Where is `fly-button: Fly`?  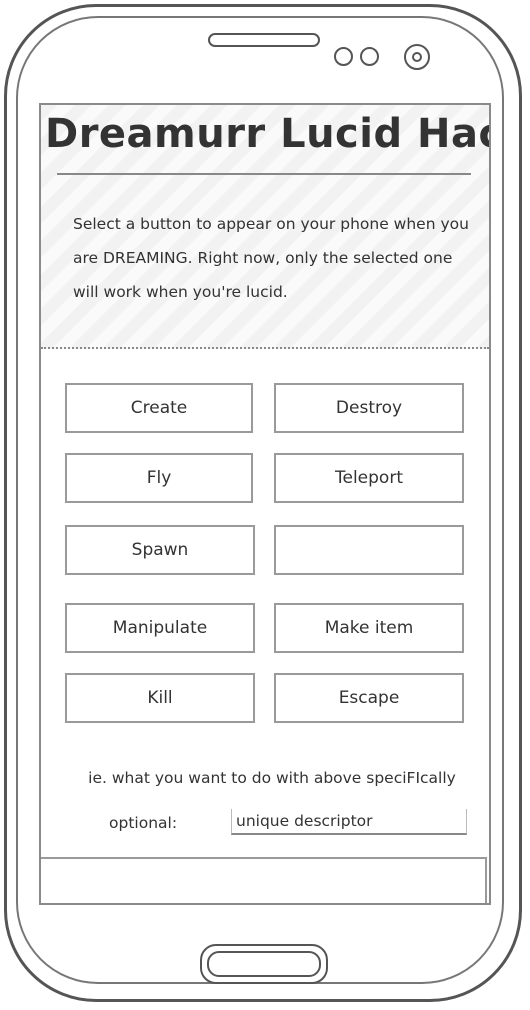 fly-button: Fly is located at coordinates (159, 478).